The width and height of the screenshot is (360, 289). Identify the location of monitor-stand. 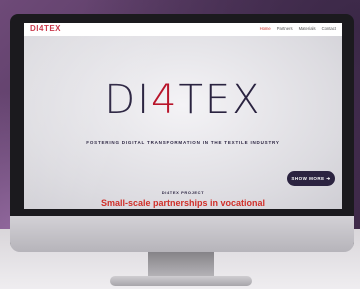
(181, 263).